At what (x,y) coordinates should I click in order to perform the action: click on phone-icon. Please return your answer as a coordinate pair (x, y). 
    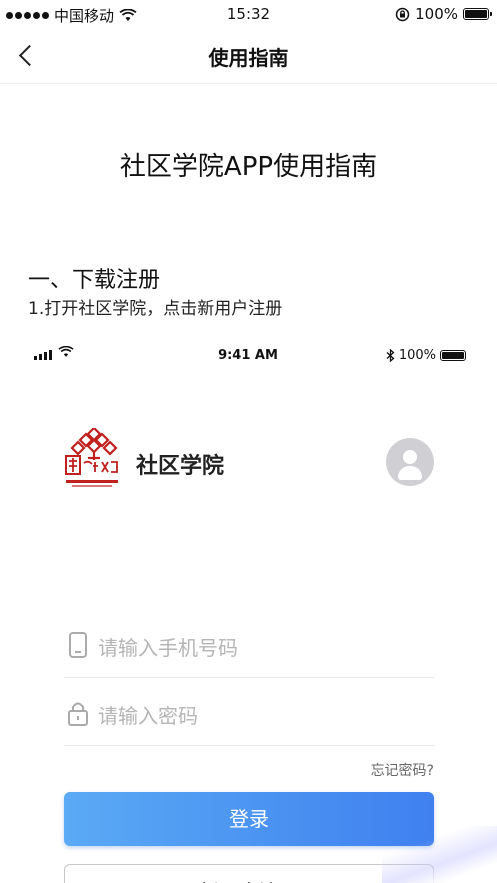
    Looking at the image, I should click on (78, 645).